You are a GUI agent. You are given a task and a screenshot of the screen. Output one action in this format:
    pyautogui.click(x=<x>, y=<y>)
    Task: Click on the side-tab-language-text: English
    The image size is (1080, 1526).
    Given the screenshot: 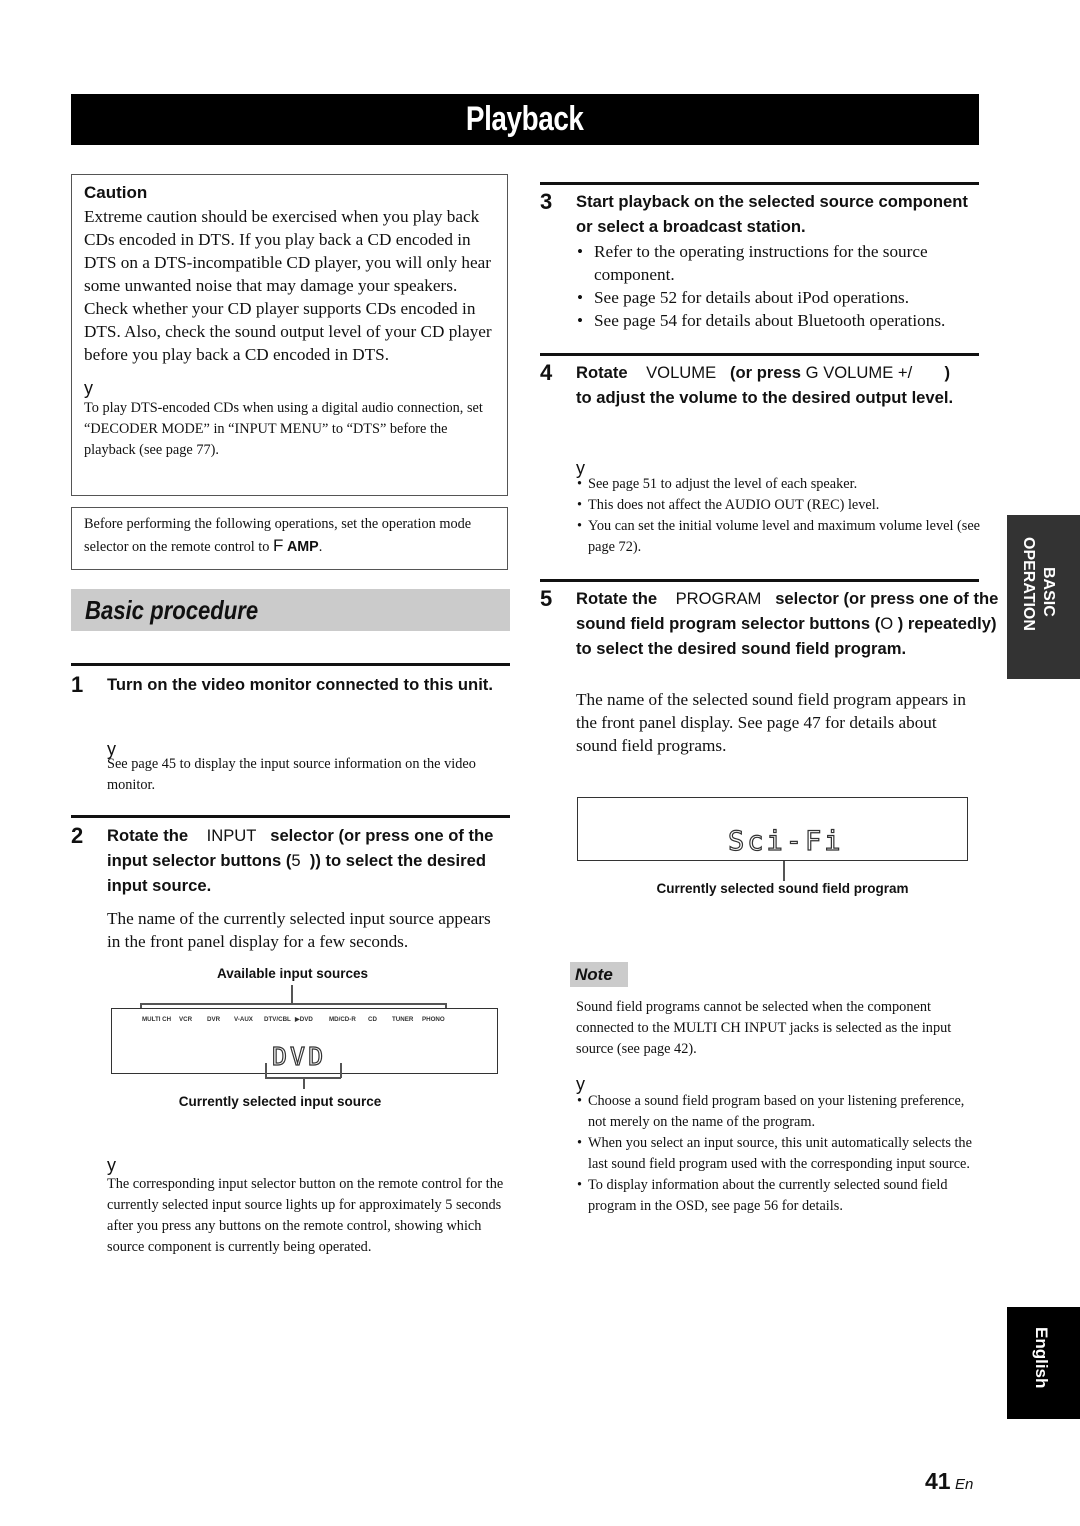 What is the action you would take?
    pyautogui.click(x=1041, y=1358)
    